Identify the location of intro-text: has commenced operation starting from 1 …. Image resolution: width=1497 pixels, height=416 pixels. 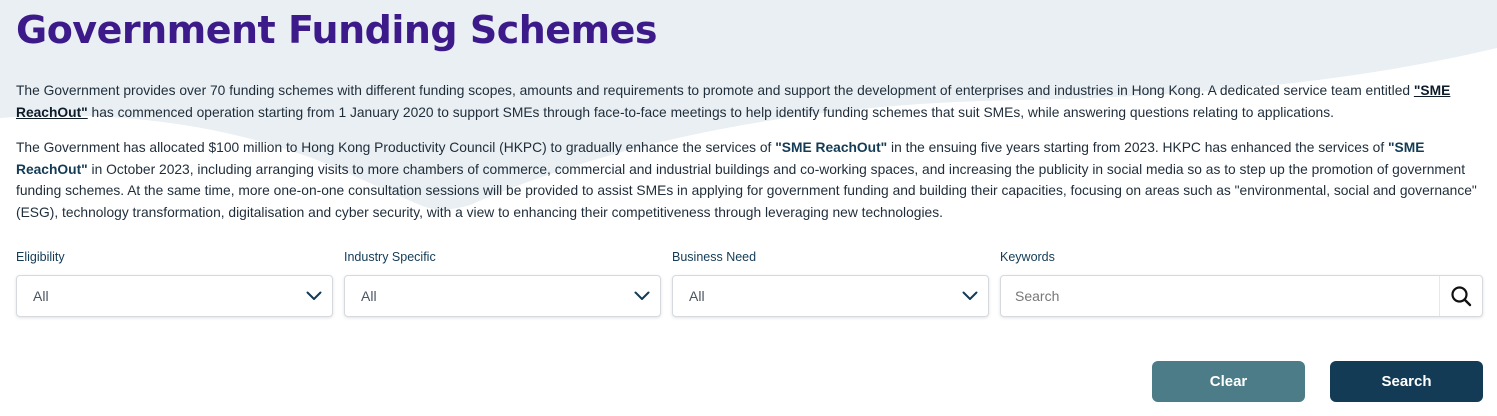
(710, 112).